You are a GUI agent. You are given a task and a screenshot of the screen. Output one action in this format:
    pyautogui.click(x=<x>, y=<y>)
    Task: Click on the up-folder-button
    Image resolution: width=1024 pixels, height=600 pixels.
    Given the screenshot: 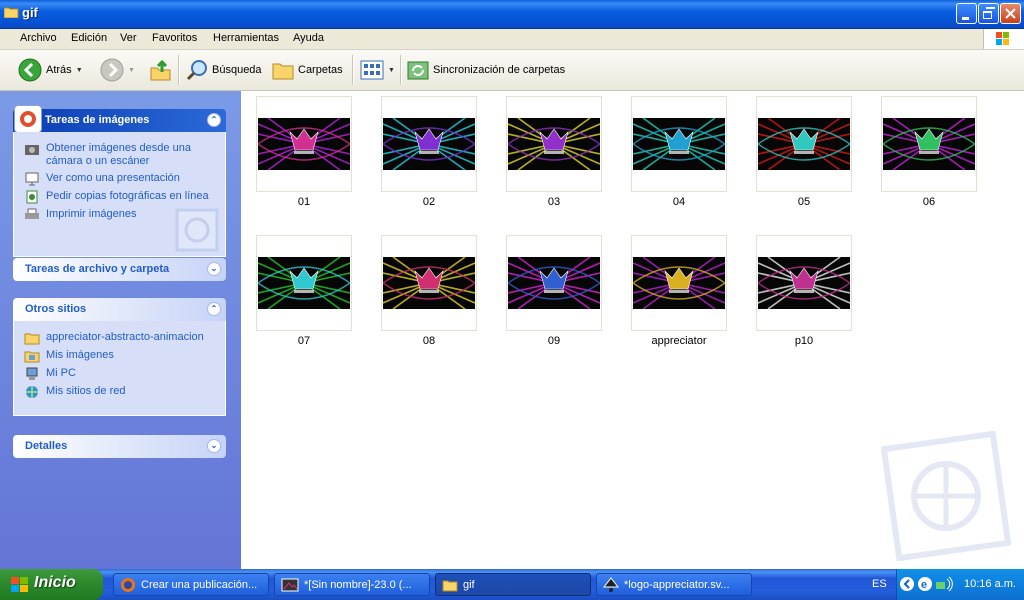 What is the action you would take?
    pyautogui.click(x=161, y=70)
    